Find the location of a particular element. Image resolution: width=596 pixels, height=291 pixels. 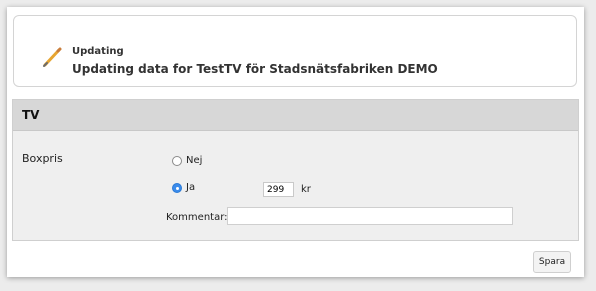

panel-title: TV is located at coordinates (31, 115).